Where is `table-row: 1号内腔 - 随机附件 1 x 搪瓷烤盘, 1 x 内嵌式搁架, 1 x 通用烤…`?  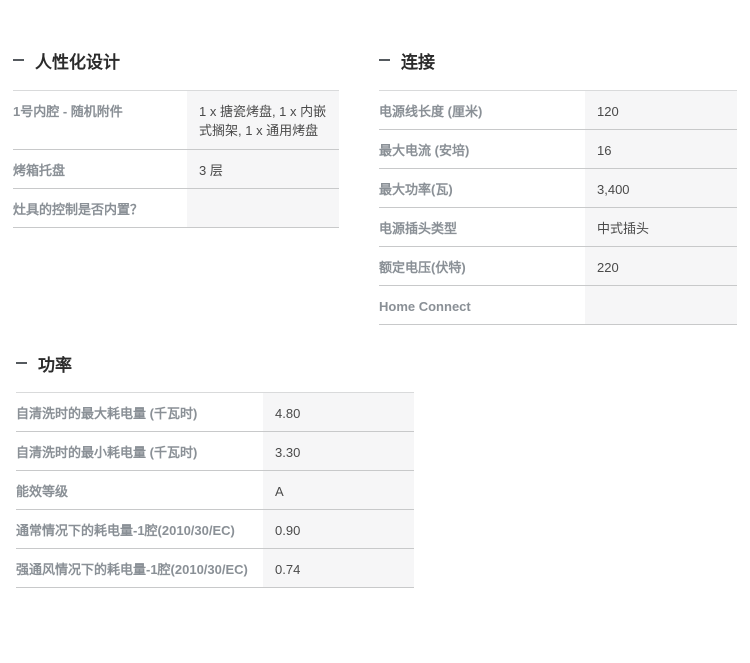
table-row: 1号内腔 - 随机附件 1 x 搪瓷烤盘, 1 x 内嵌式搁架, 1 x 通用烤… is located at coordinates (176, 120).